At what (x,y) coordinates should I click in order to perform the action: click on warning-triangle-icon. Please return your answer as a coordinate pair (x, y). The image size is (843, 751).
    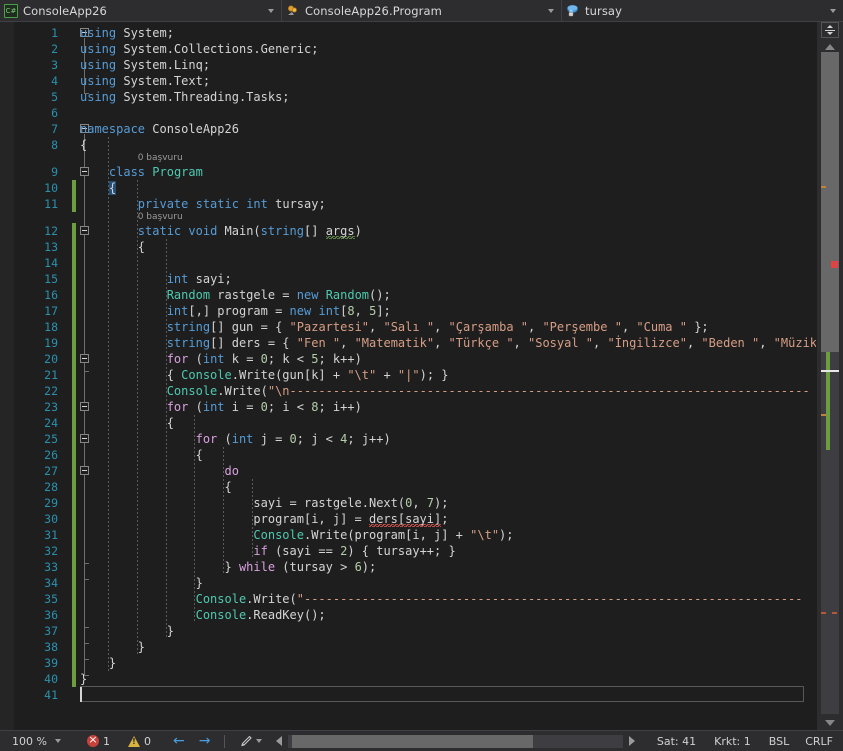
    Looking at the image, I should click on (133, 741).